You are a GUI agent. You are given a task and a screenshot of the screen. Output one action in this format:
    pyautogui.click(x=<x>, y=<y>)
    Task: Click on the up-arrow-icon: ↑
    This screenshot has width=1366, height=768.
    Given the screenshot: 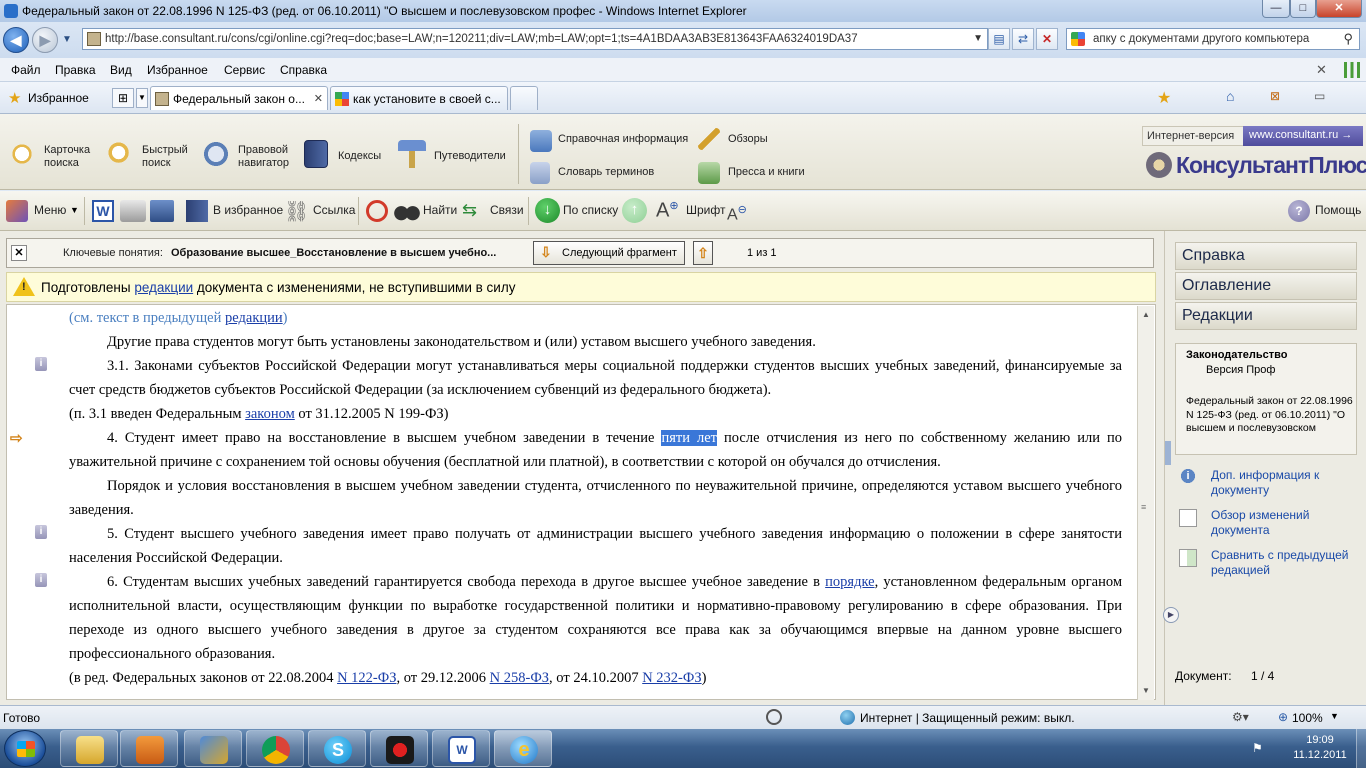 What is the action you would take?
    pyautogui.click(x=634, y=210)
    